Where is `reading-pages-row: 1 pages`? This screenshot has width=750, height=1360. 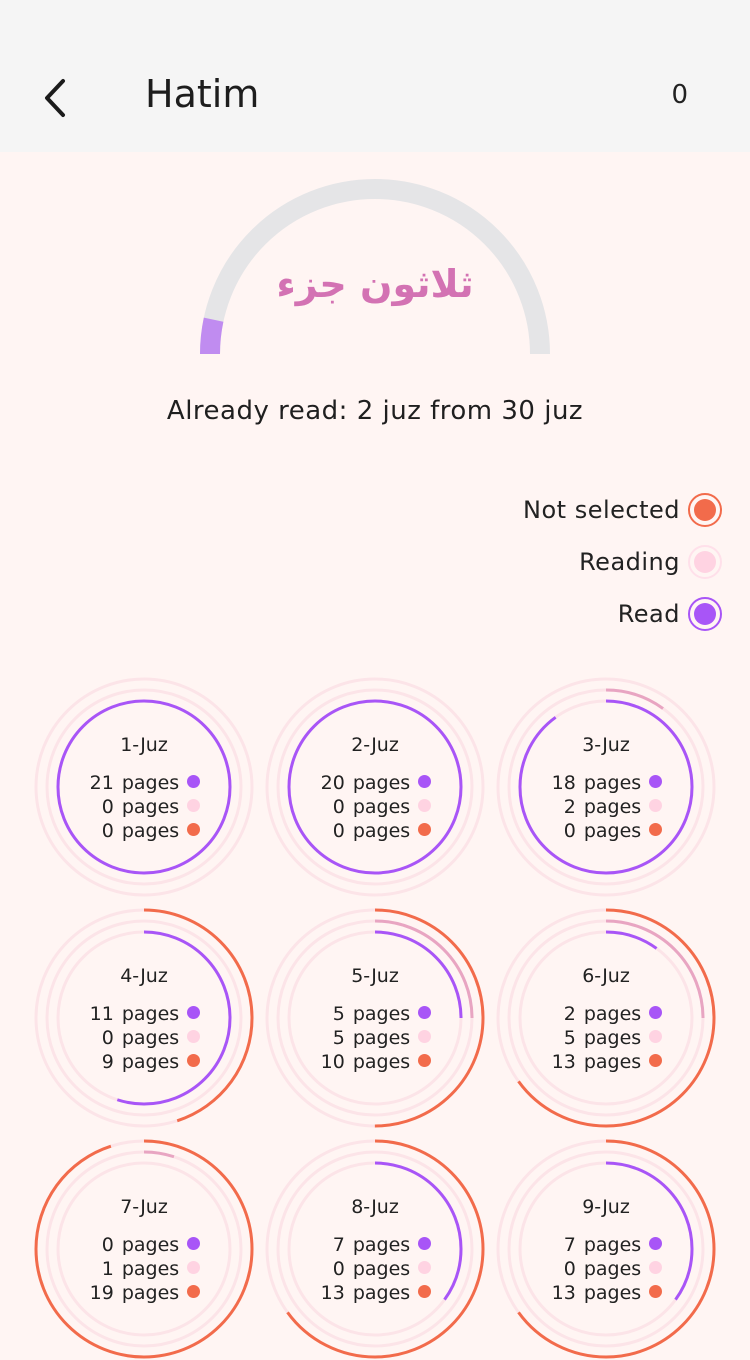 reading-pages-row: 1 pages is located at coordinates (144, 1270).